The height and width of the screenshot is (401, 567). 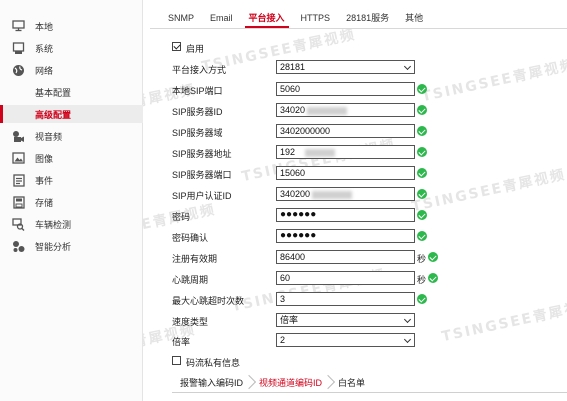 I want to click on tab-platform-access: 平台接入, so click(x=267, y=18).